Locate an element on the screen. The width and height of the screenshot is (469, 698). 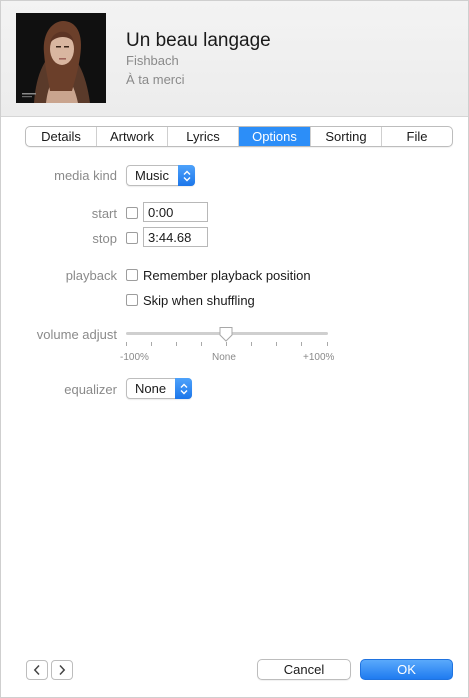
tab-artwork: Artwork is located at coordinates (132, 136).